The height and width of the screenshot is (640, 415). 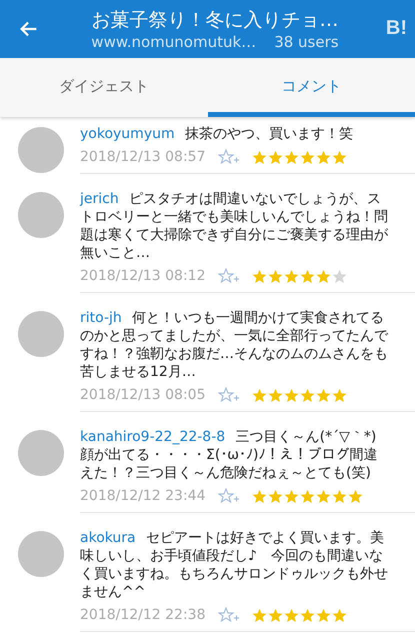 I want to click on comment-time: 2018/12/13 08:12, so click(x=143, y=276).